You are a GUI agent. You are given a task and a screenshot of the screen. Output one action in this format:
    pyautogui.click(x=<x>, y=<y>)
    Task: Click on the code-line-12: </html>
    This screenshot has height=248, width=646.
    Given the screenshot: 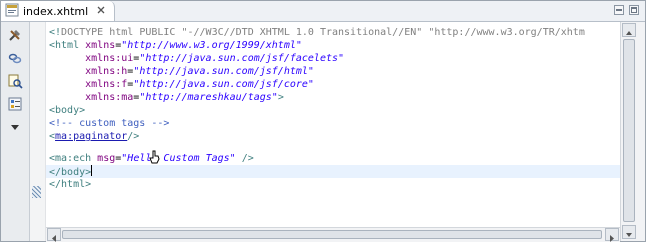 What is the action you would take?
    pyautogui.click(x=70, y=184)
    